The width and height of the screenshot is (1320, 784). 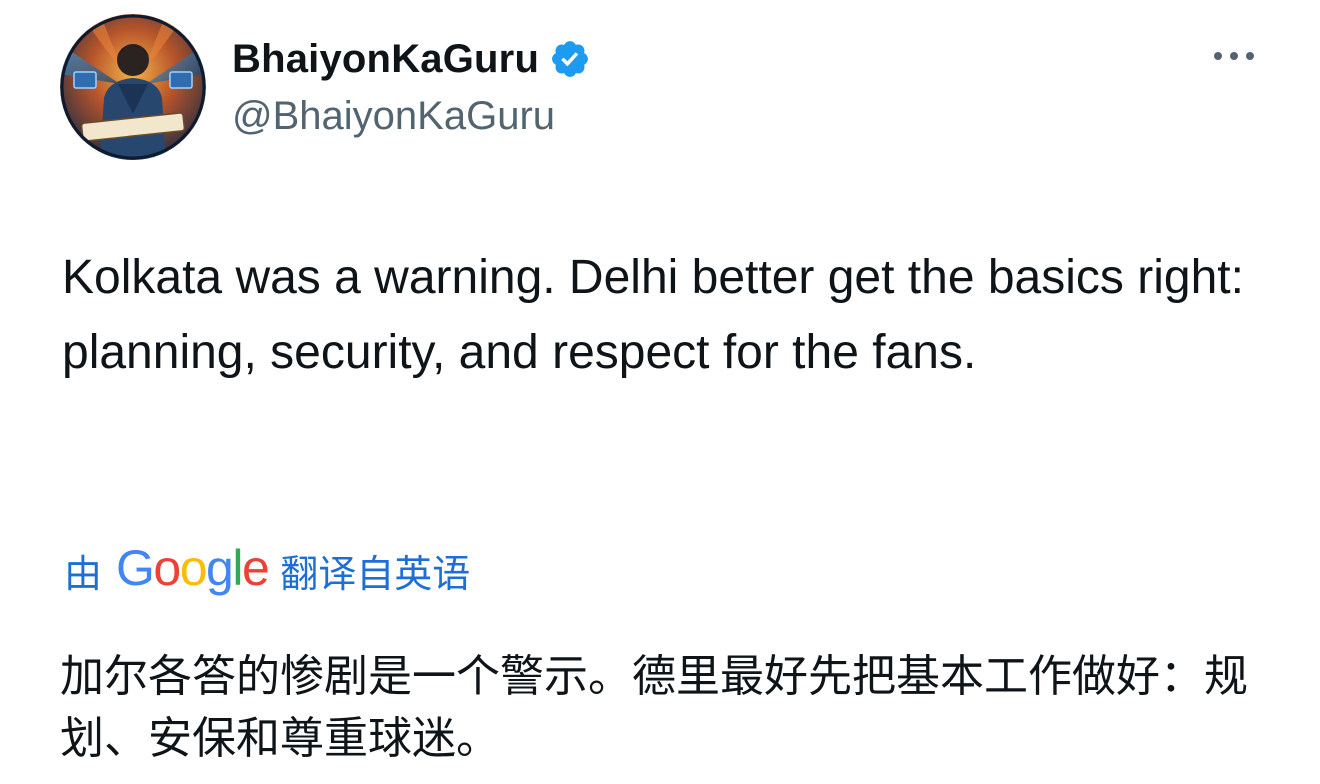 What do you see at coordinates (393, 116) in the screenshot?
I see `author-handle: @BhaiyonKaGuru` at bounding box center [393, 116].